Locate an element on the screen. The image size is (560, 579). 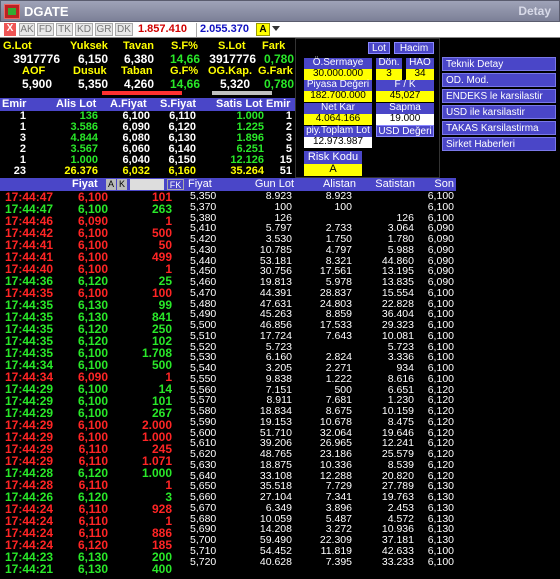
value-glot: 3917776 is located at coordinates (36, 59).